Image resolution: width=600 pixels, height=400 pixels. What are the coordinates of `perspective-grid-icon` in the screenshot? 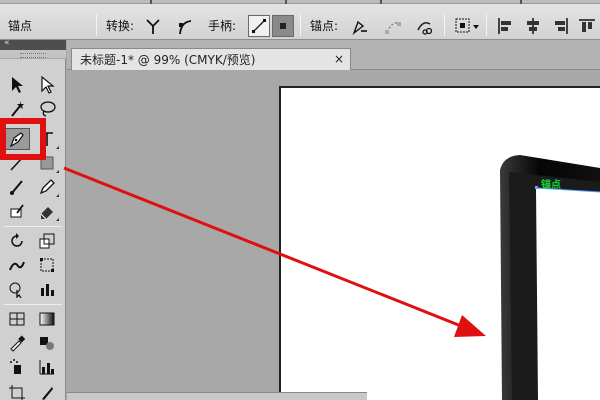 It's located at (17, 319).